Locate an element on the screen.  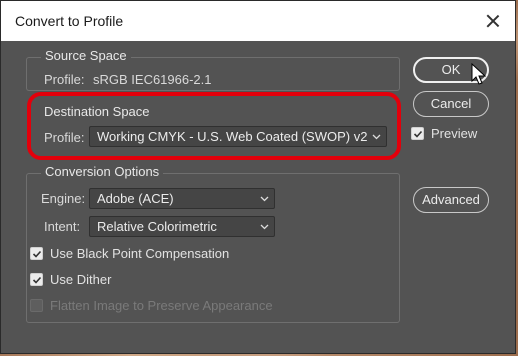
intent-selected: Relative Colorimetric is located at coordinates (157, 226).